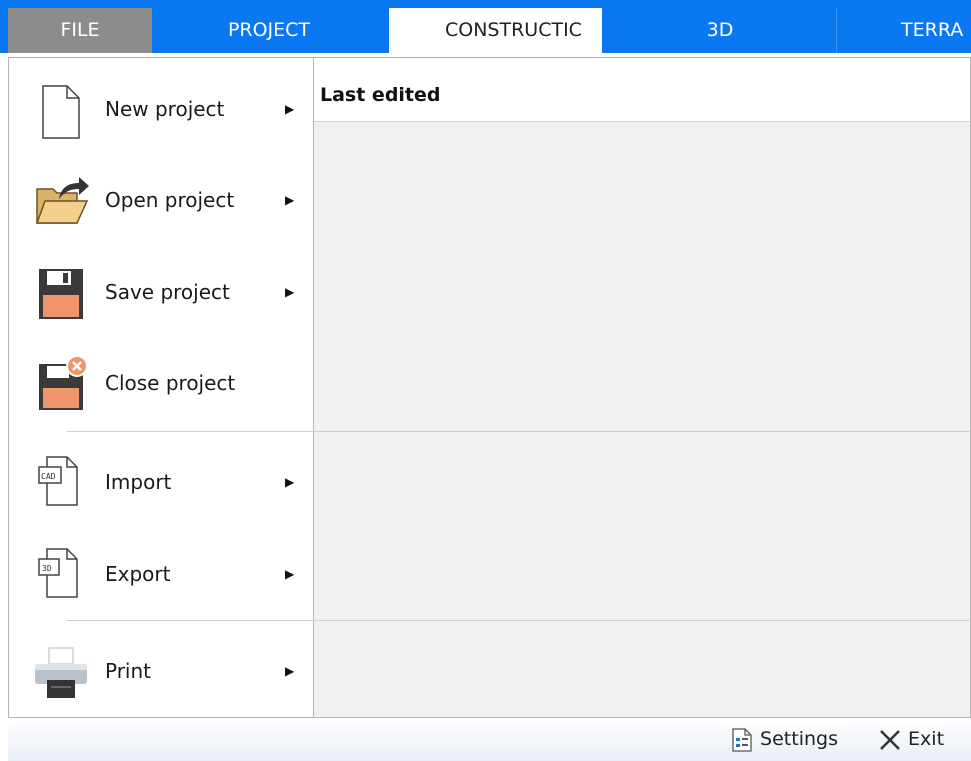 Image resolution: width=971 pixels, height=761 pixels. Describe the element at coordinates (165, 109) in the screenshot. I see `menu-item-label: New project` at that location.